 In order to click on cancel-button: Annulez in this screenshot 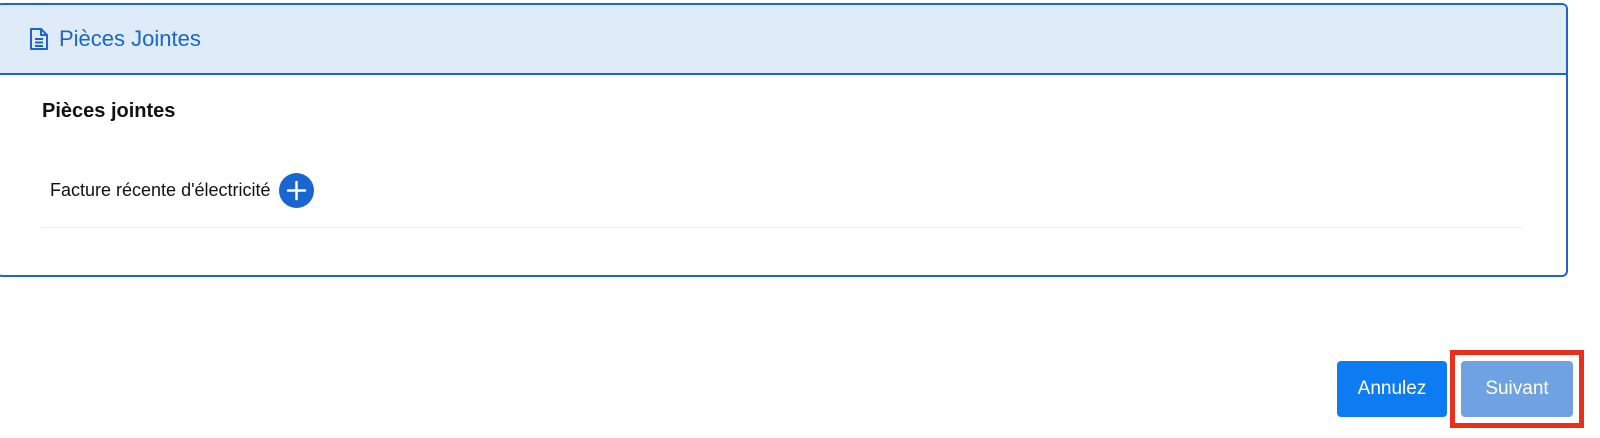, I will do `click(1392, 389)`.